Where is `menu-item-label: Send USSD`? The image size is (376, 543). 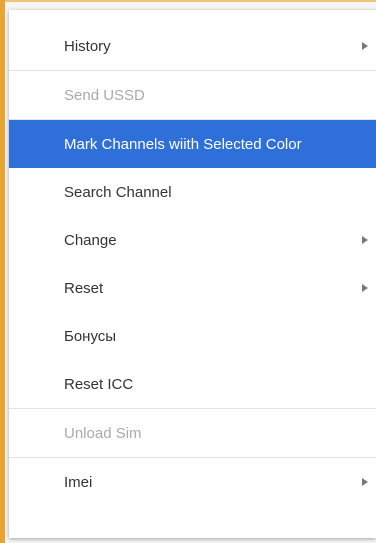 menu-item-label: Send USSD is located at coordinates (104, 95).